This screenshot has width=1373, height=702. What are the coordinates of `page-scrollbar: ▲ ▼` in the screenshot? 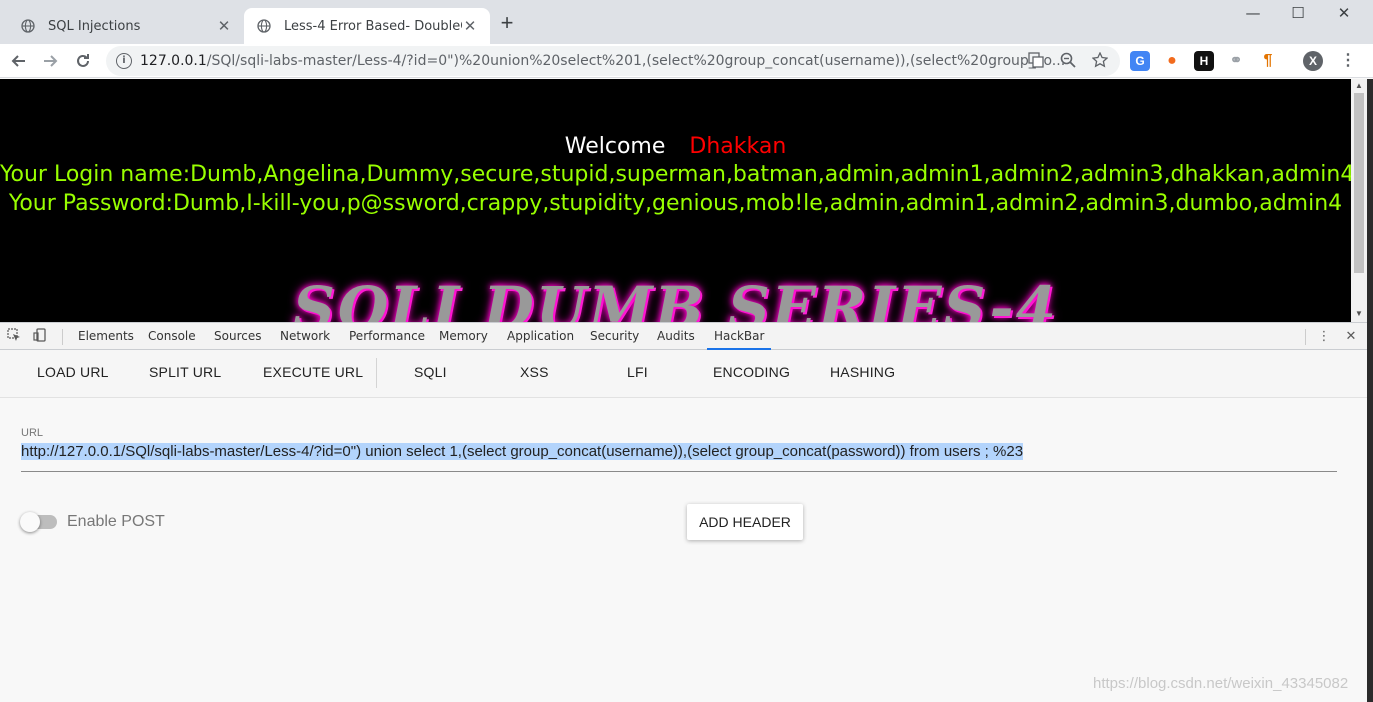 It's located at (1359, 200).